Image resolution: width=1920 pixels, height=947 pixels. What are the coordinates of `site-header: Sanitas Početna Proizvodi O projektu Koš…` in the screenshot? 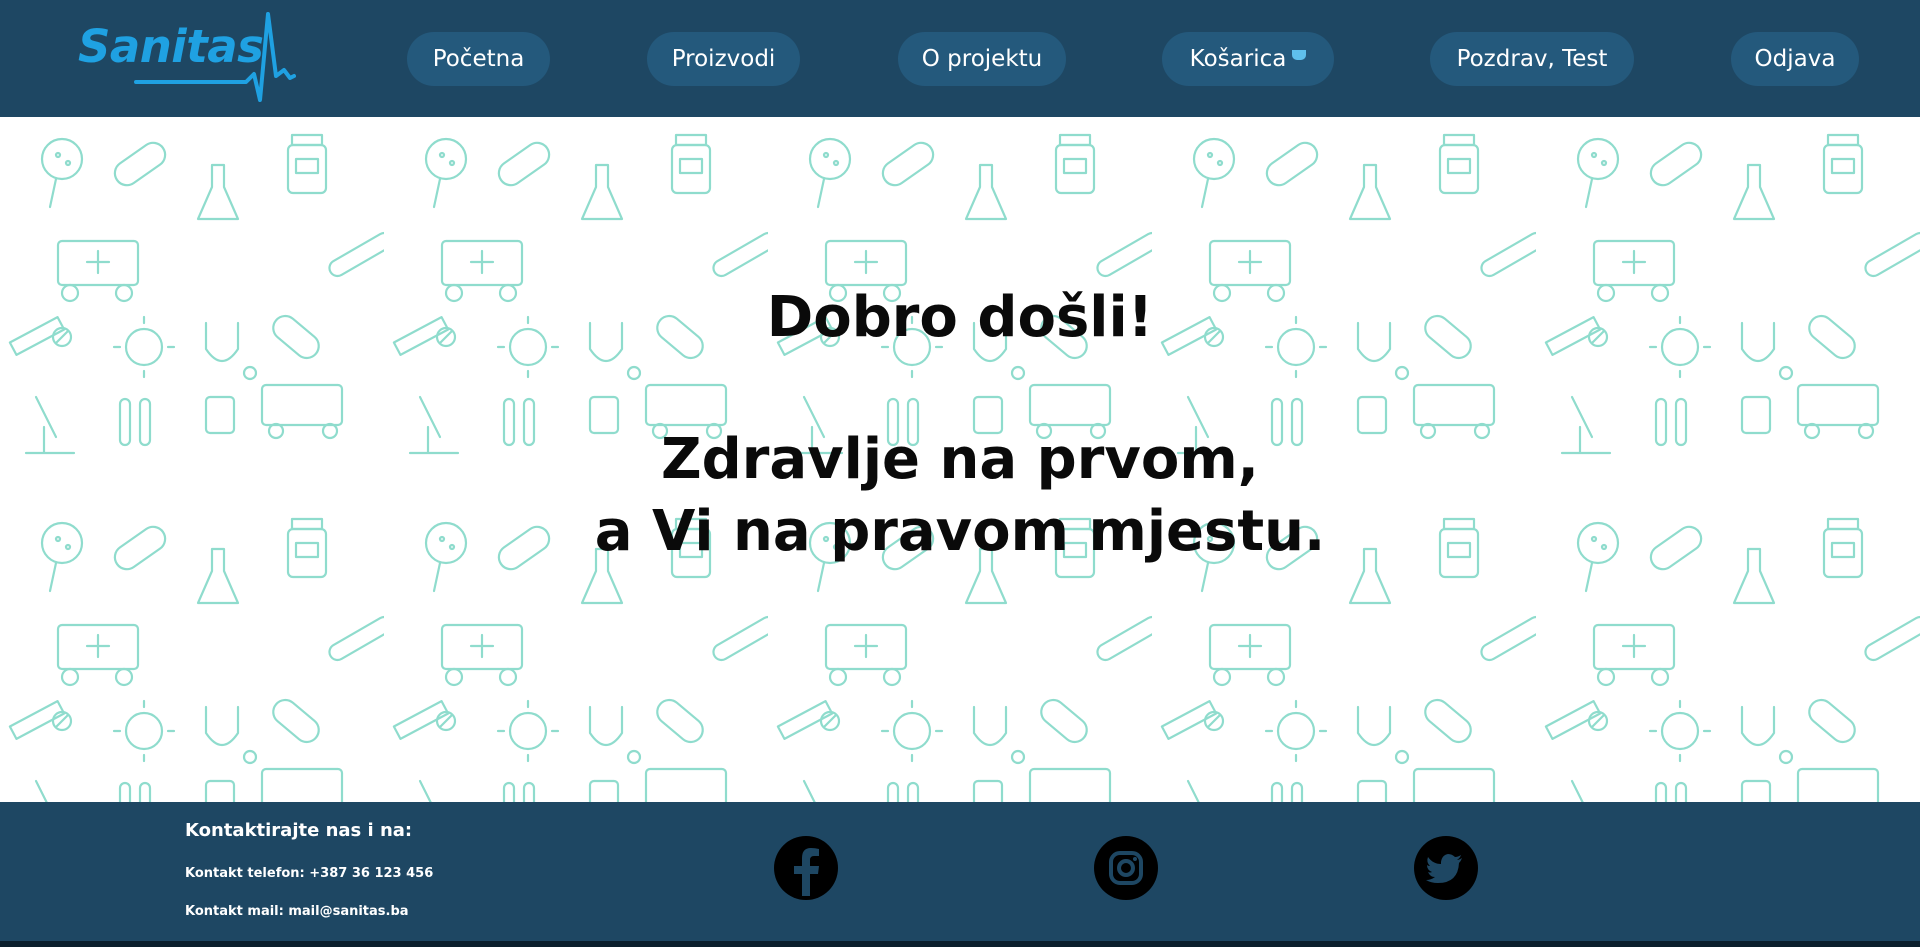 It's located at (960, 58).